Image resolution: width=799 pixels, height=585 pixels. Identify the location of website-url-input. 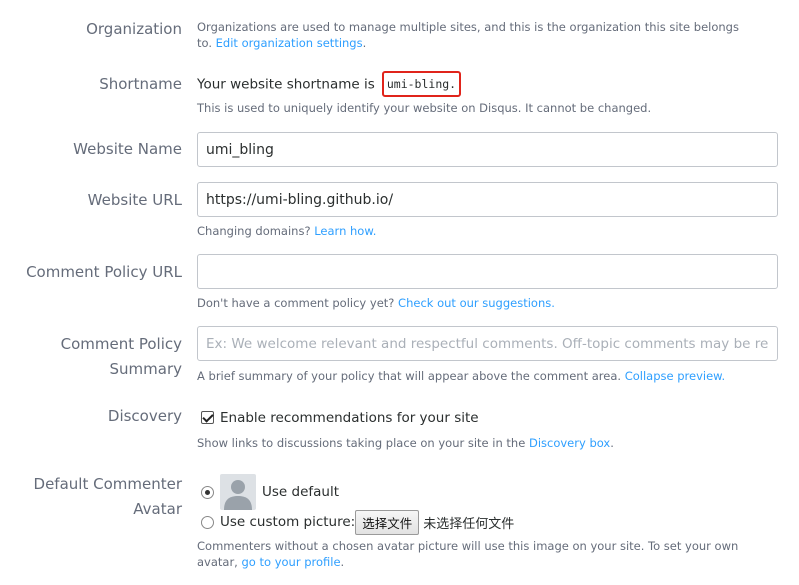
(487, 199).